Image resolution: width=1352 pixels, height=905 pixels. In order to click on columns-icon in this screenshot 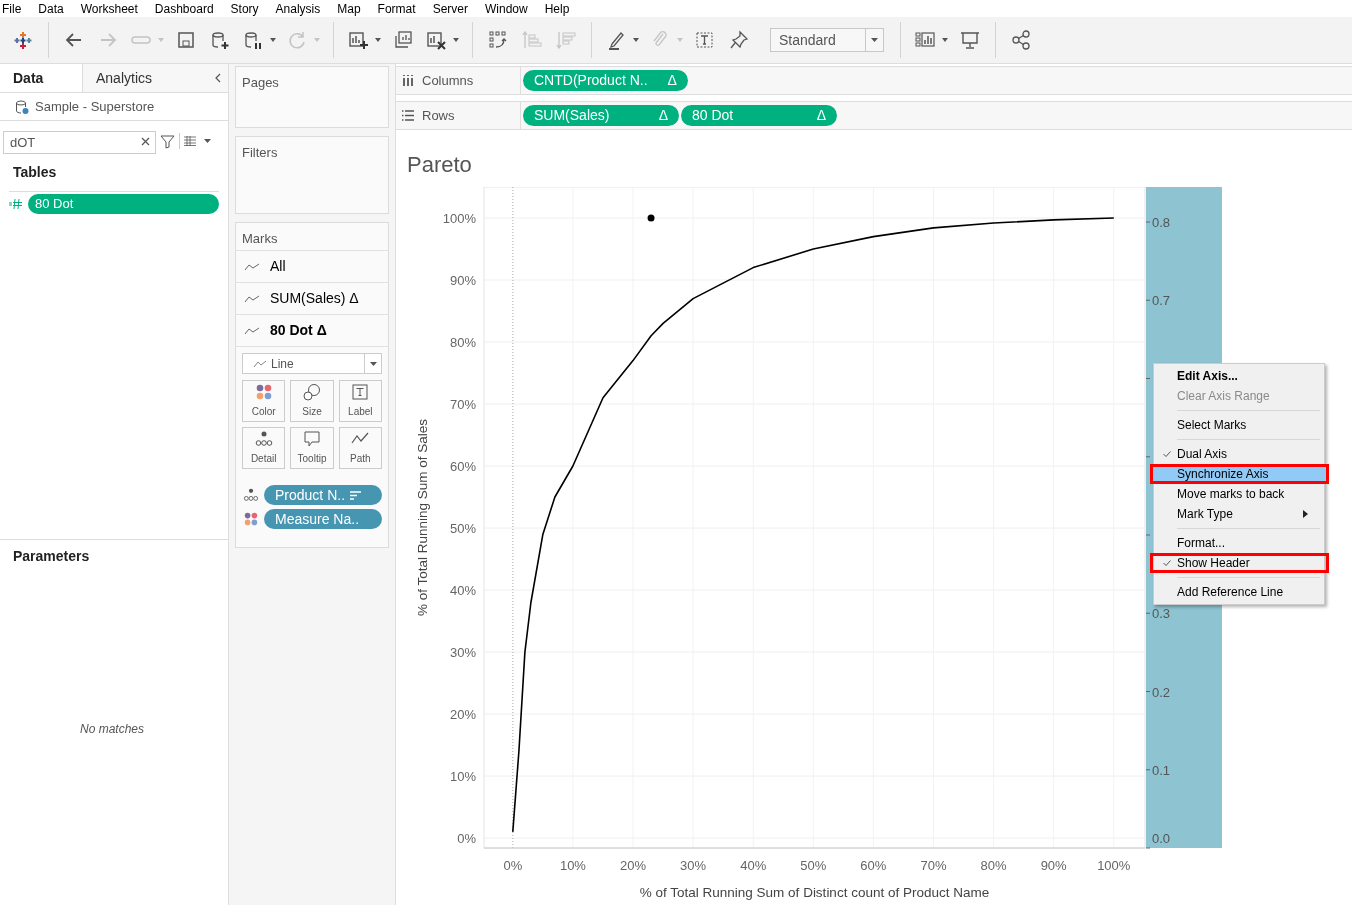, I will do `click(408, 80)`.